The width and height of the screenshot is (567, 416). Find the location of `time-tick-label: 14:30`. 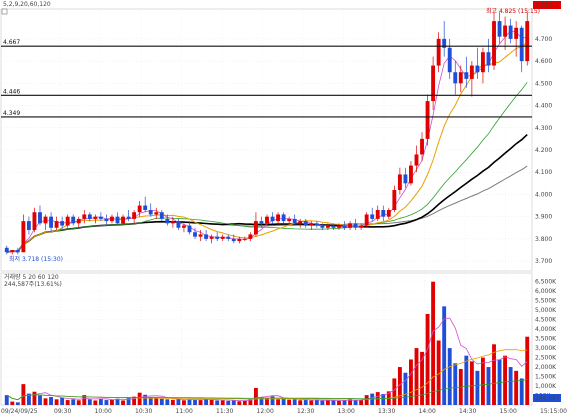

time-tick-label: 14:30 is located at coordinates (467, 411).